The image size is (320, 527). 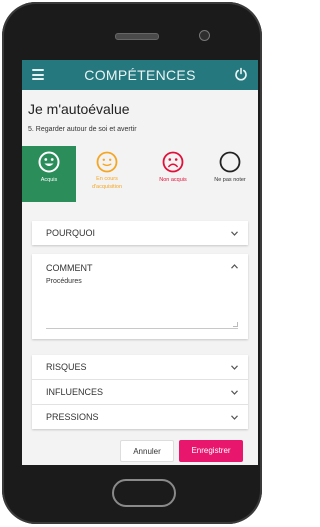 I want to click on app-title: COMPÉTENCES, so click(x=140, y=75).